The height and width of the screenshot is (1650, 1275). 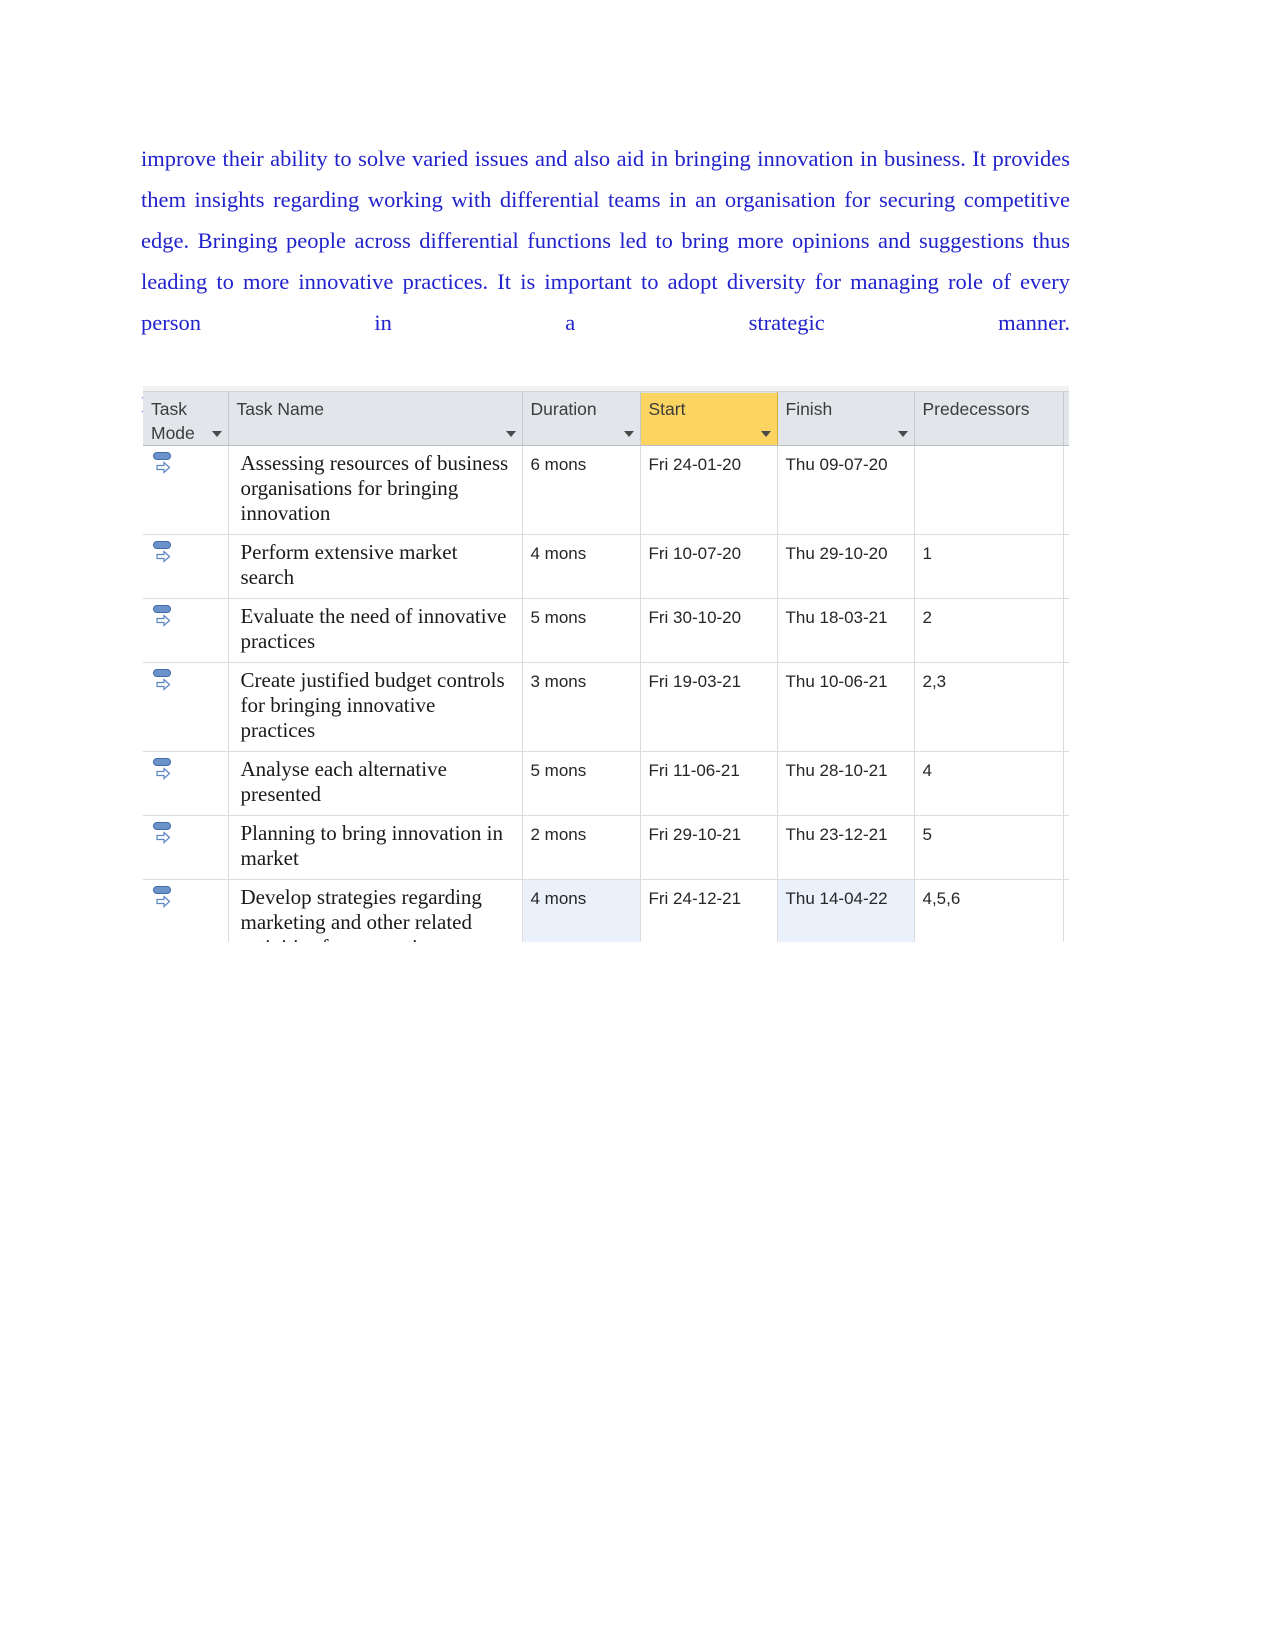 I want to click on column-header-predecessors: Predecessors, so click(x=989, y=419).